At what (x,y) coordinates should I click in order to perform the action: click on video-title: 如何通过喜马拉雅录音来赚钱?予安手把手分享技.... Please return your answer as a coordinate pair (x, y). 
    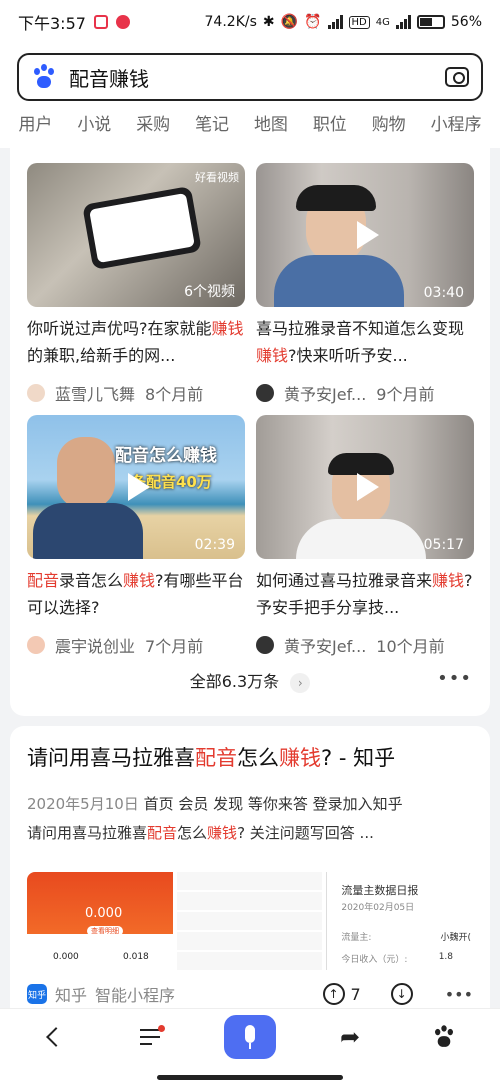
    Looking at the image, I should click on (365, 595).